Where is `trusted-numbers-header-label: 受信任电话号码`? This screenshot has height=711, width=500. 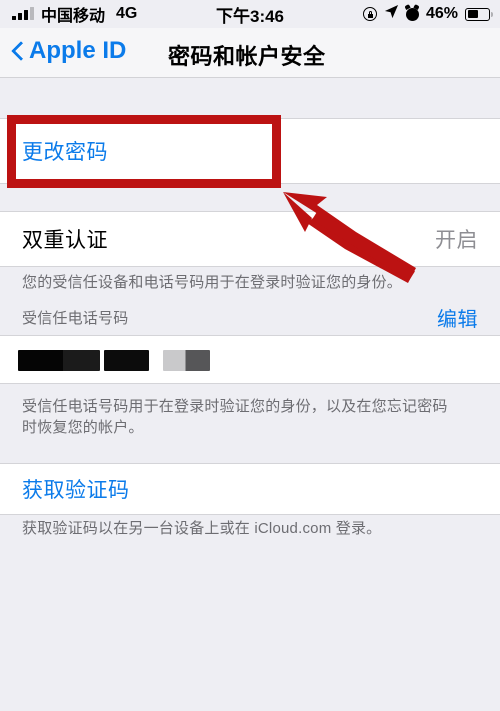 trusted-numbers-header-label: 受信任电话号码 is located at coordinates (75, 318).